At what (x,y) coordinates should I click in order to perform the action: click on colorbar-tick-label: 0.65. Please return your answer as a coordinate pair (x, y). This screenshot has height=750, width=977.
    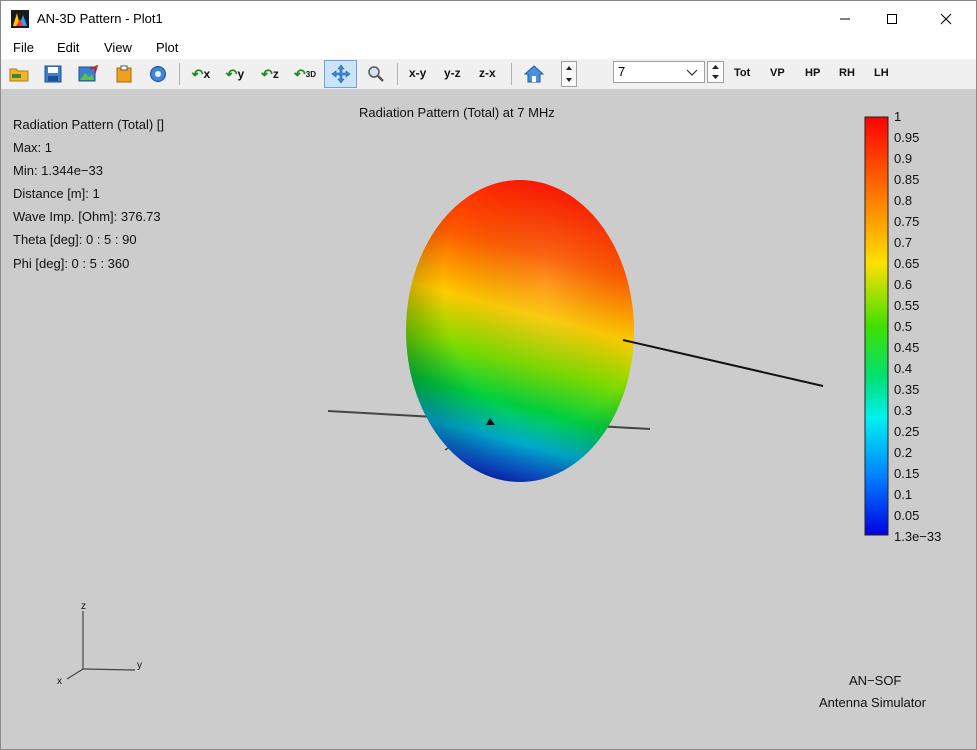
    Looking at the image, I should click on (907, 263).